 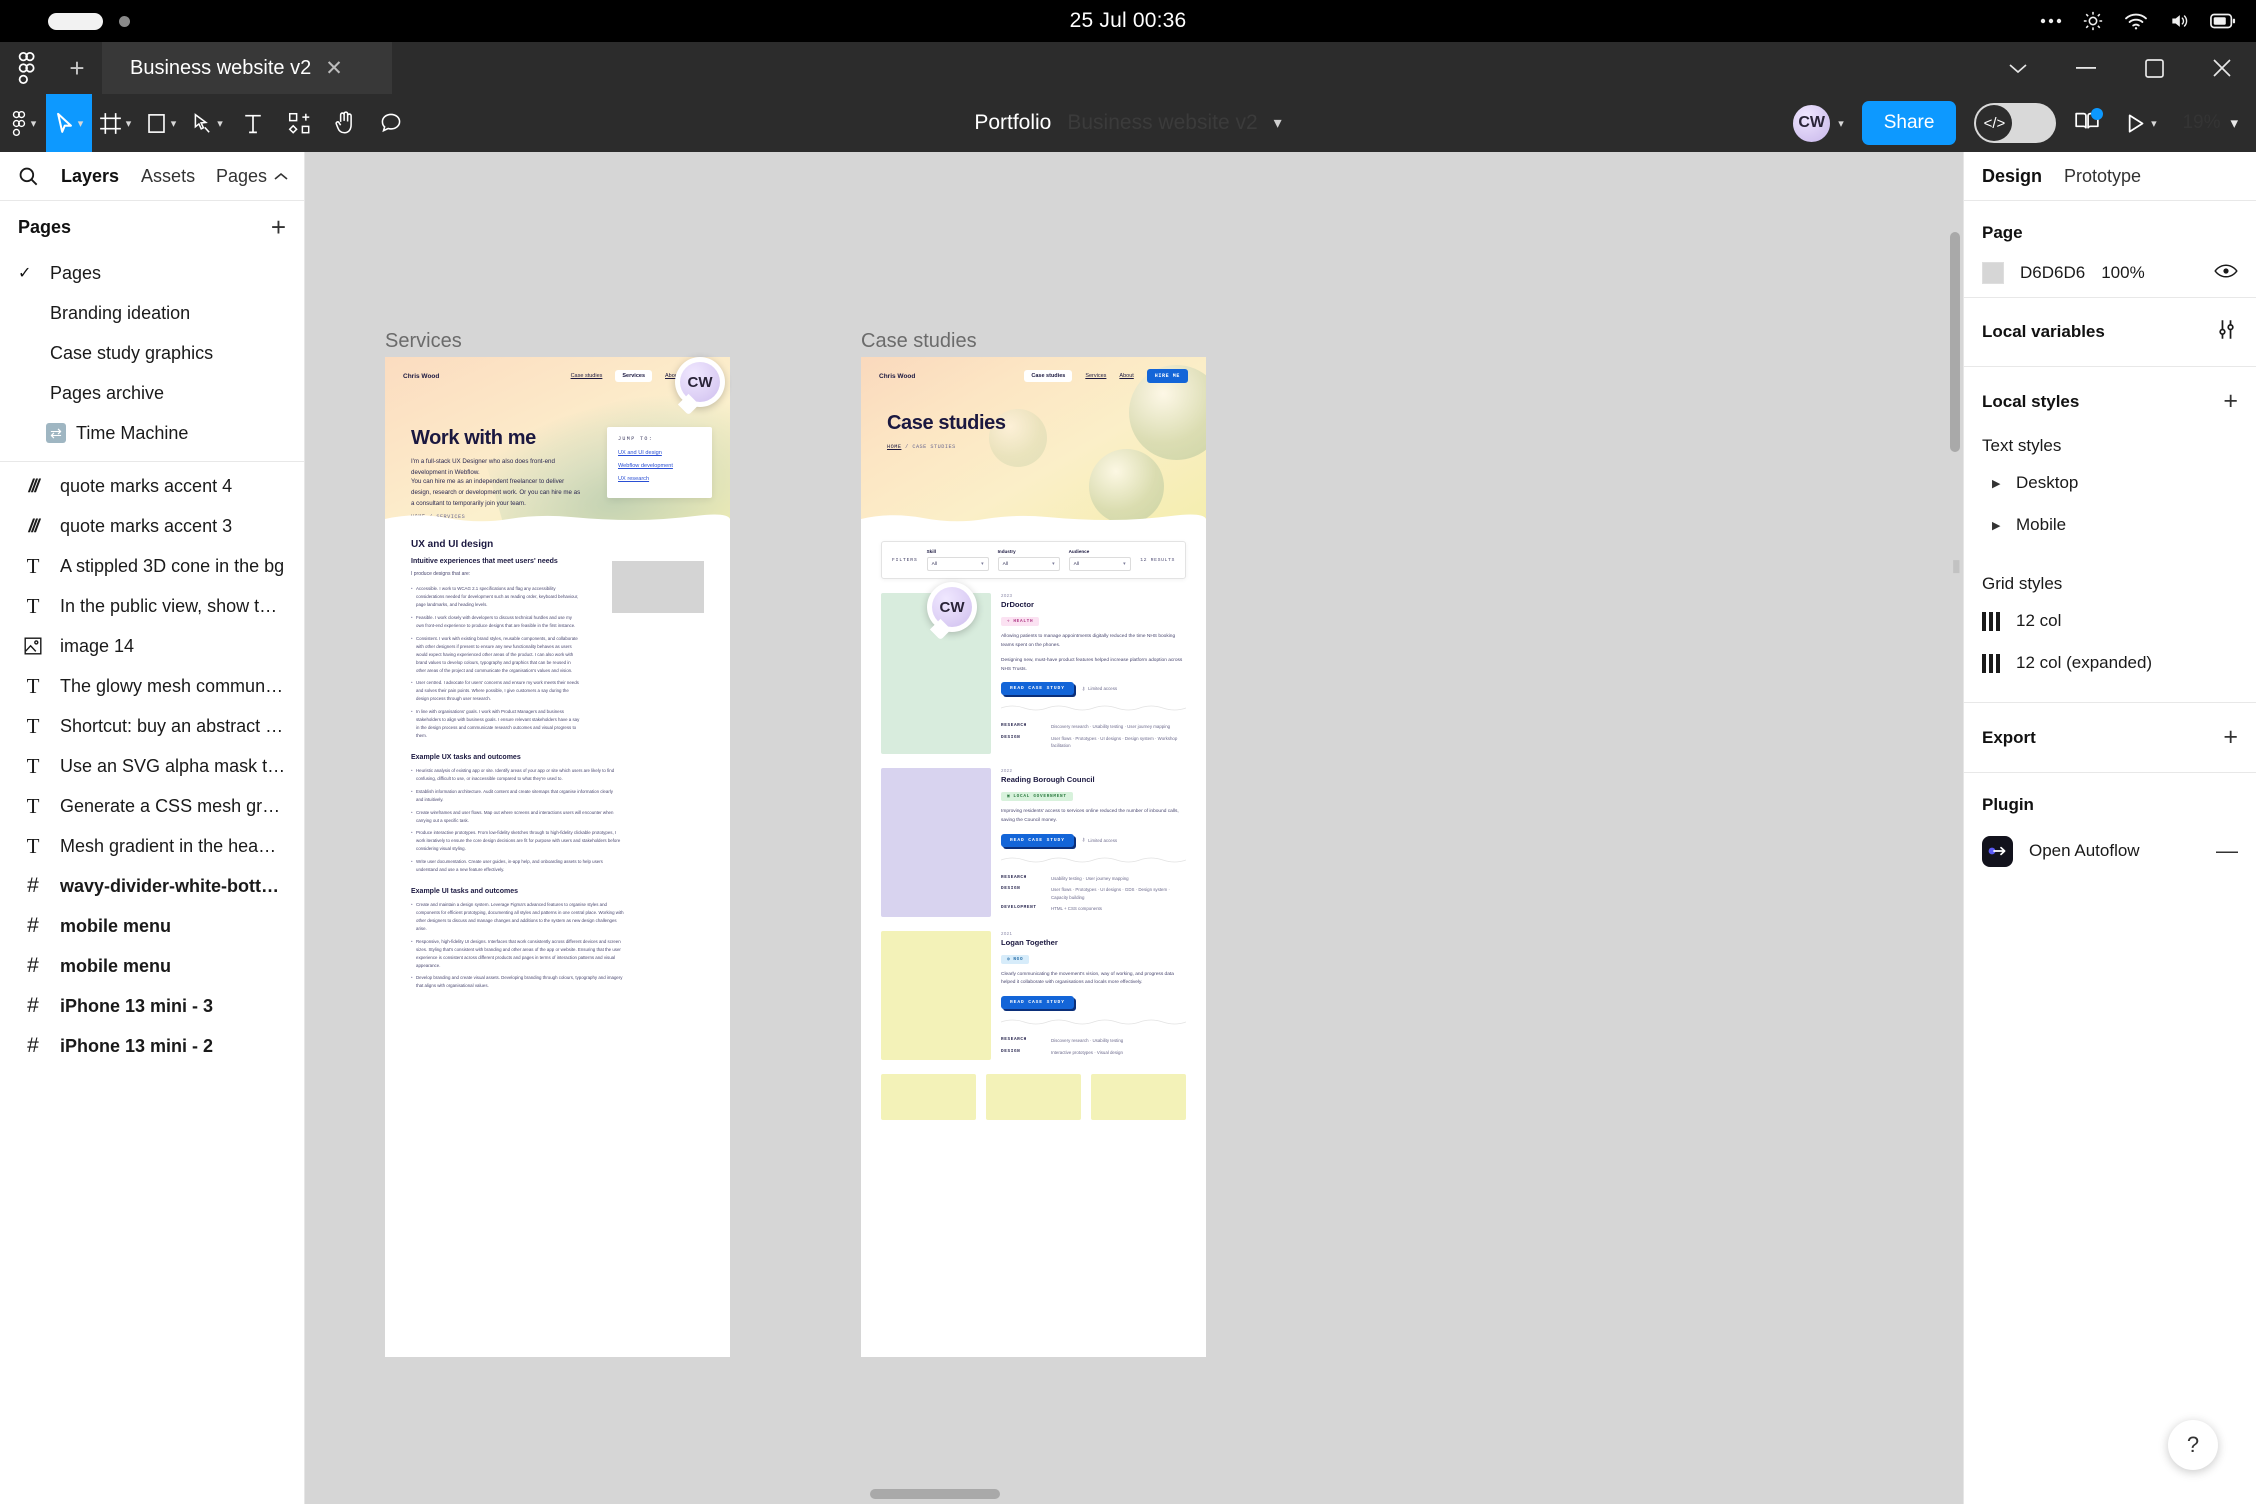 What do you see at coordinates (2015, 123) in the screenshot?
I see `dev-mode-toggle: </>` at bounding box center [2015, 123].